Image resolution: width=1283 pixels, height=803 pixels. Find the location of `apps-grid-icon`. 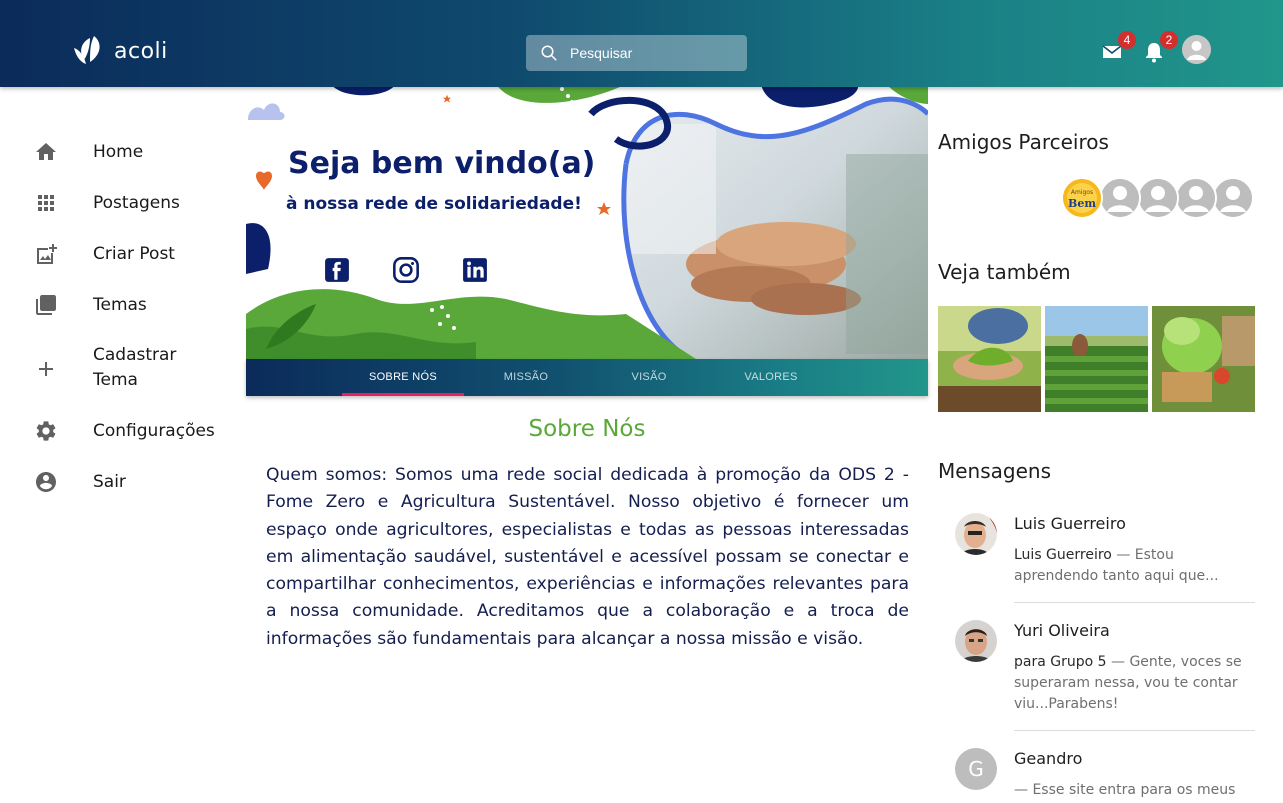

apps-grid-icon is located at coordinates (46, 203).